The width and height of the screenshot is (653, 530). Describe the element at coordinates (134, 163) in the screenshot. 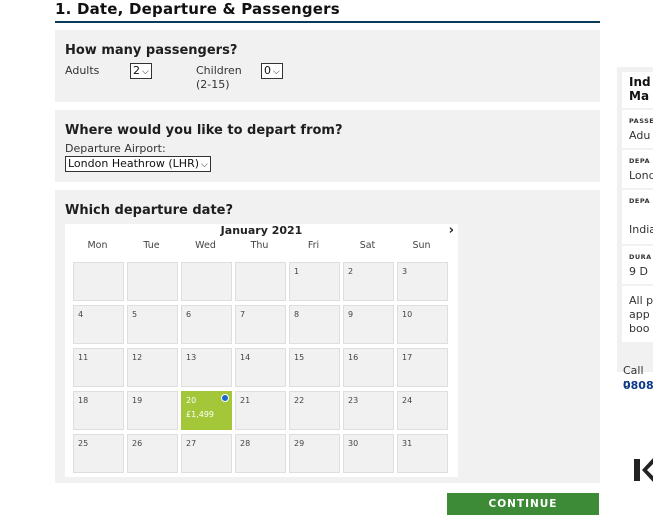

I see `departure-airport-value: London Heathrow (LHR)` at that location.